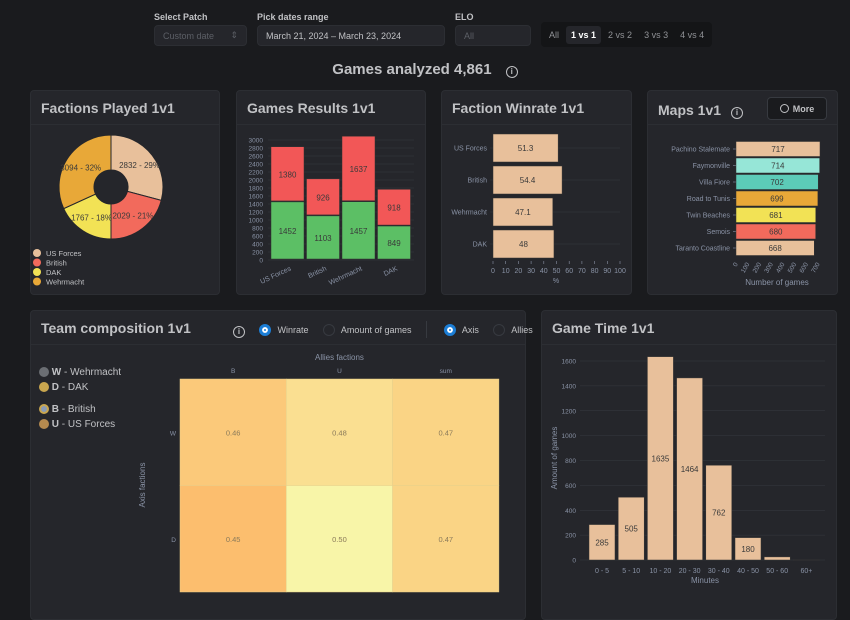 The height and width of the screenshot is (620, 850). Describe the element at coordinates (700, 150) in the screenshot. I see `y-tick-label: Pachino Stalemate` at that location.